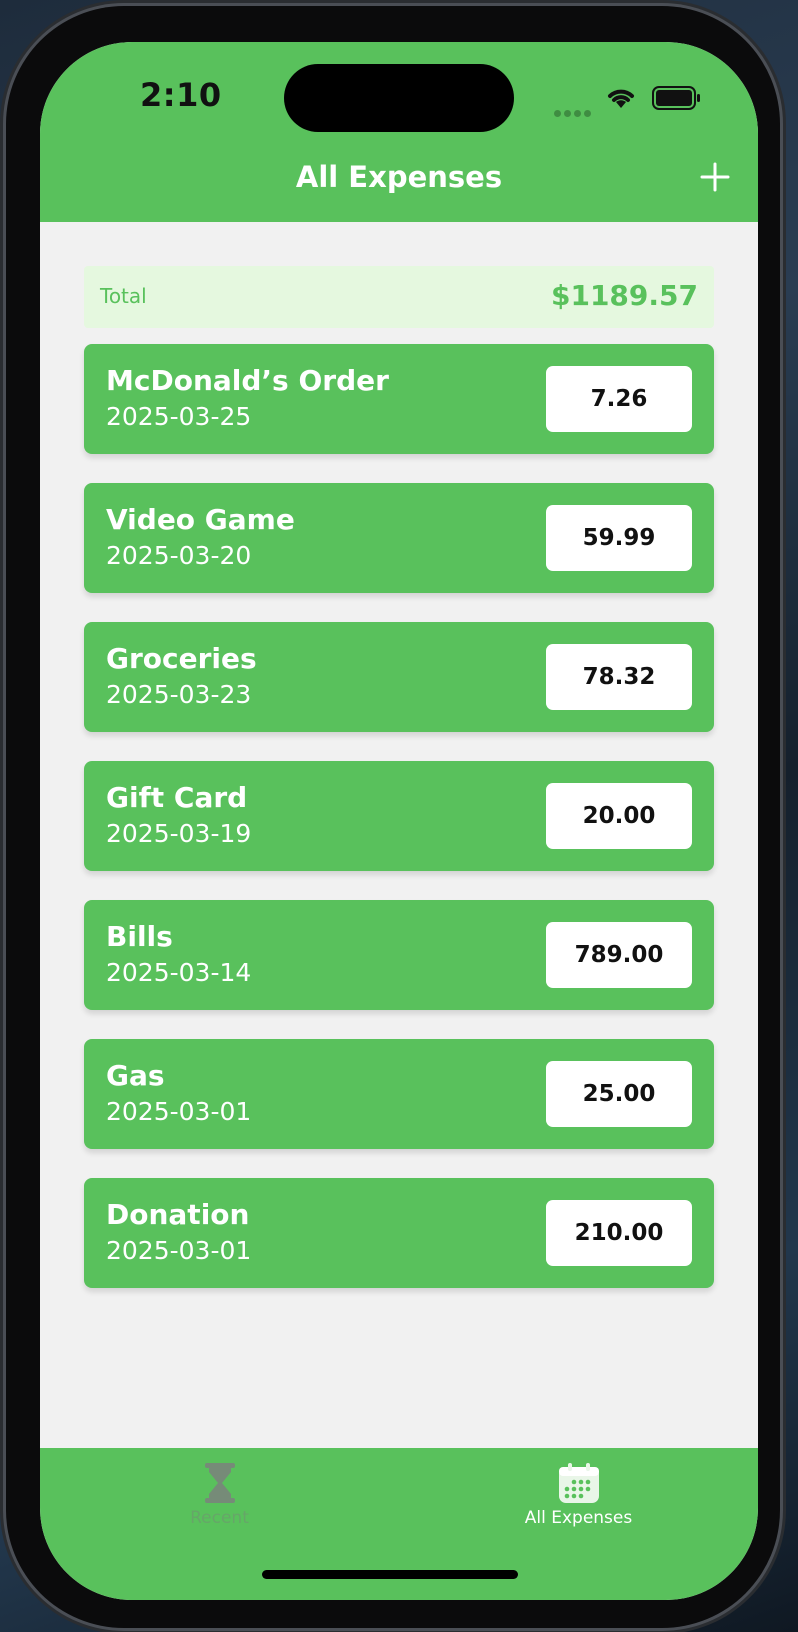 The height and width of the screenshot is (1632, 798). What do you see at coordinates (178, 1214) in the screenshot?
I see `expense-name: Donation` at bounding box center [178, 1214].